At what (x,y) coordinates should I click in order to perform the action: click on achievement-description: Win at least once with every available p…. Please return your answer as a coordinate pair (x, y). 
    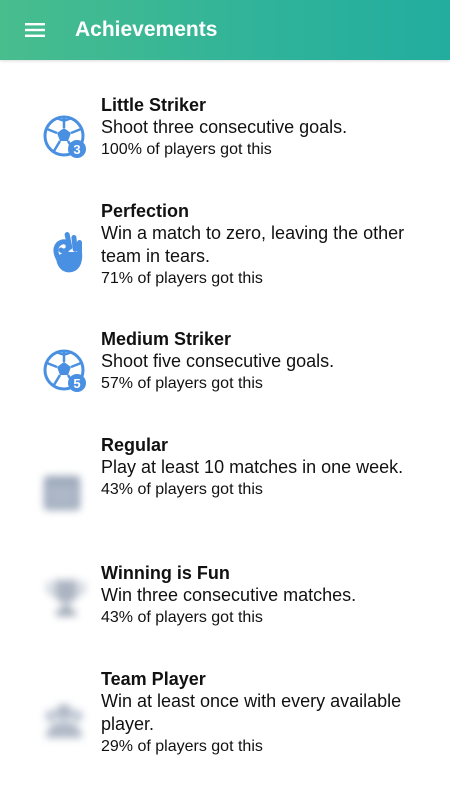
    Looking at the image, I should click on (251, 712).